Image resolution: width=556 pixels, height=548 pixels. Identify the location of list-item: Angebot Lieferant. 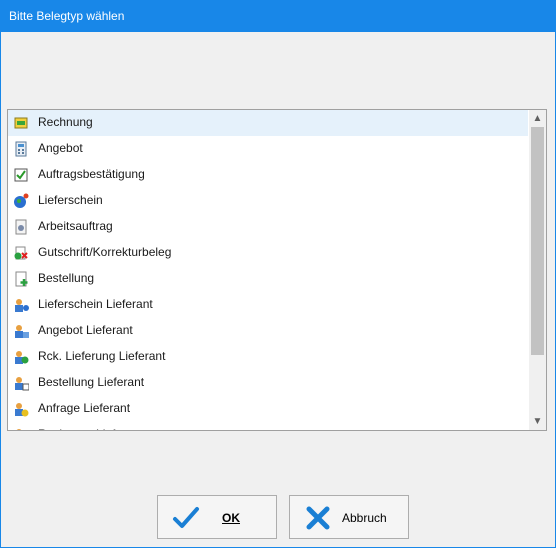
(268, 331).